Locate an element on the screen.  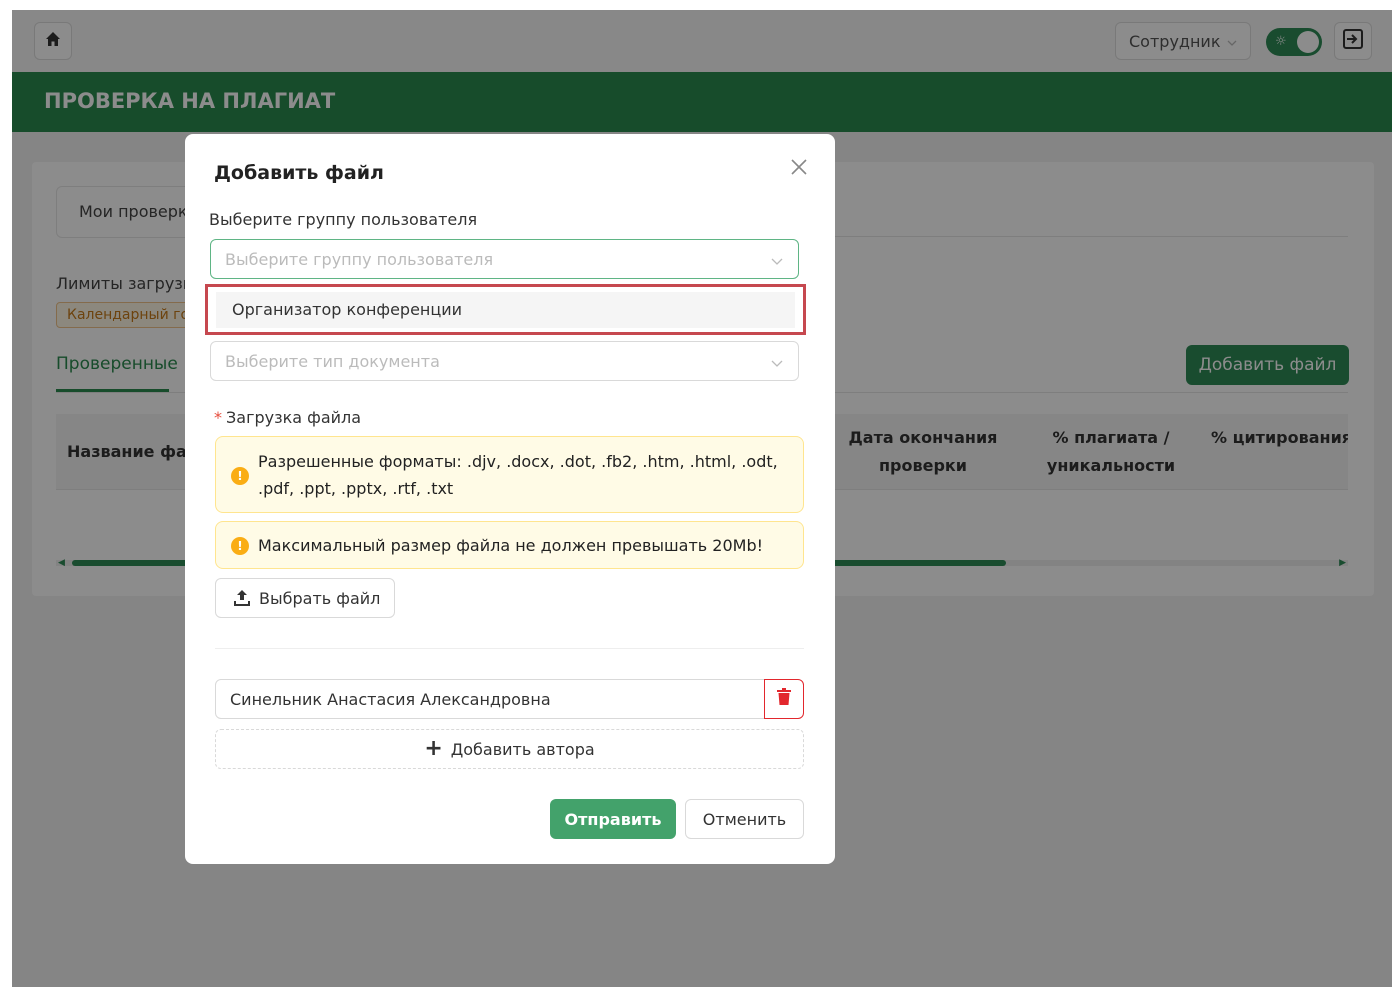
dropdown-option-conference-organizer: Организатор конференции is located at coordinates (505, 310).